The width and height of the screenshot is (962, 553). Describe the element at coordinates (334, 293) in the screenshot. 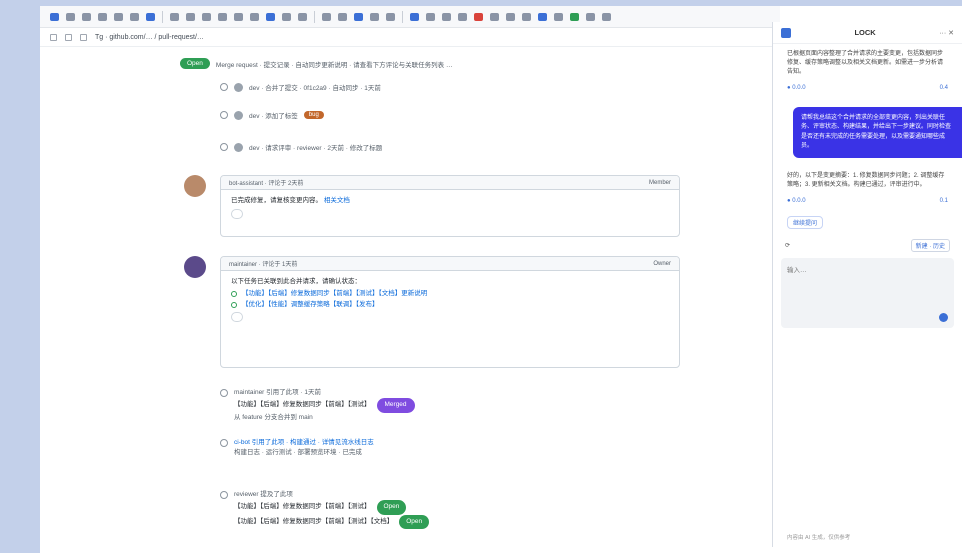

I see `task-text: 【功能】【后端】修复数据同步【前端】【测试】【文档】更新说明` at that location.